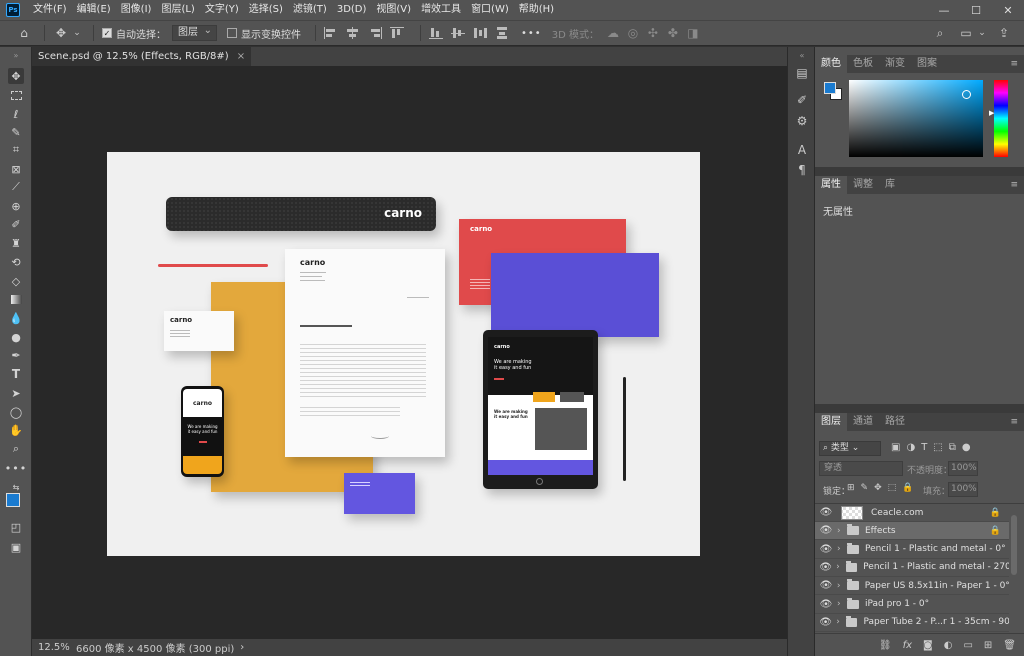 The height and width of the screenshot is (656, 1024). I want to click on brush-settings-icon: ✐, so click(802, 100).